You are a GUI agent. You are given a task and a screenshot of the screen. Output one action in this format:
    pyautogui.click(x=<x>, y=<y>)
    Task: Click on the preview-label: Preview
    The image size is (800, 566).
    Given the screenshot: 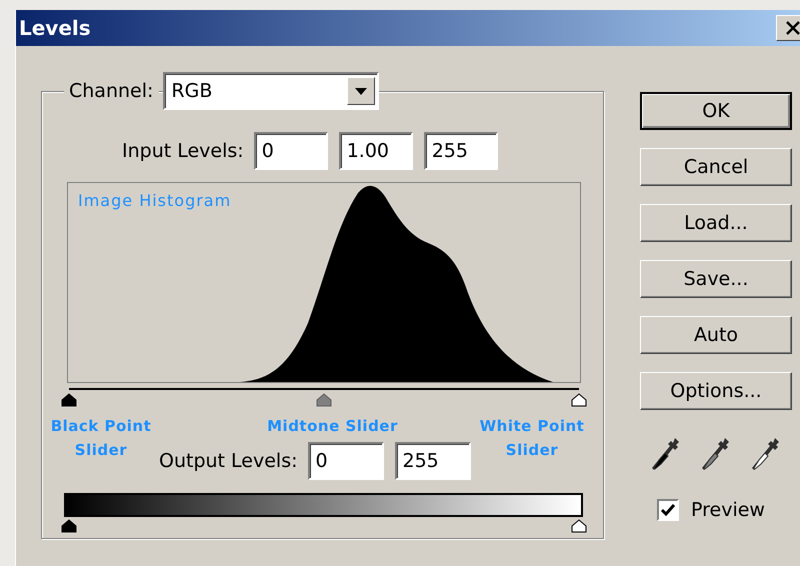 What is the action you would take?
    pyautogui.click(x=728, y=510)
    